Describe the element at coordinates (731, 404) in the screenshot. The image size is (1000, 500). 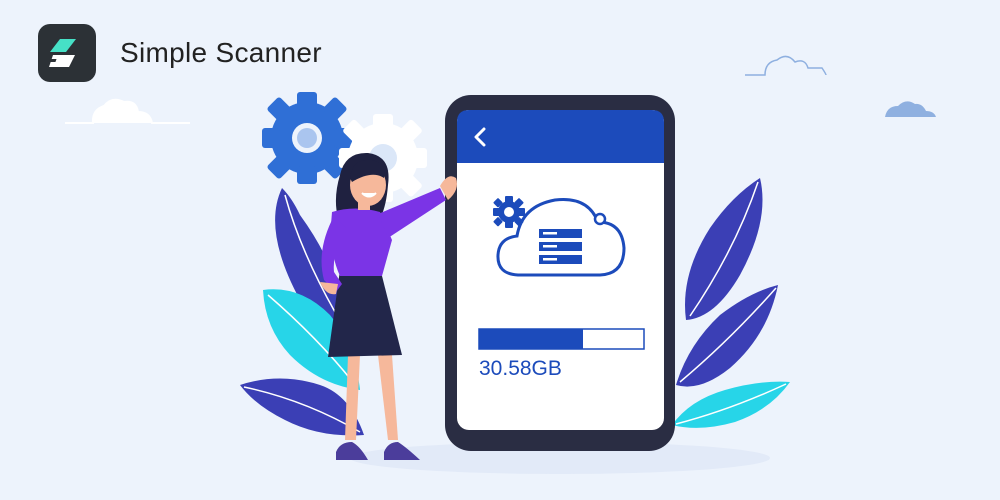
I see `leaf-icon` at that location.